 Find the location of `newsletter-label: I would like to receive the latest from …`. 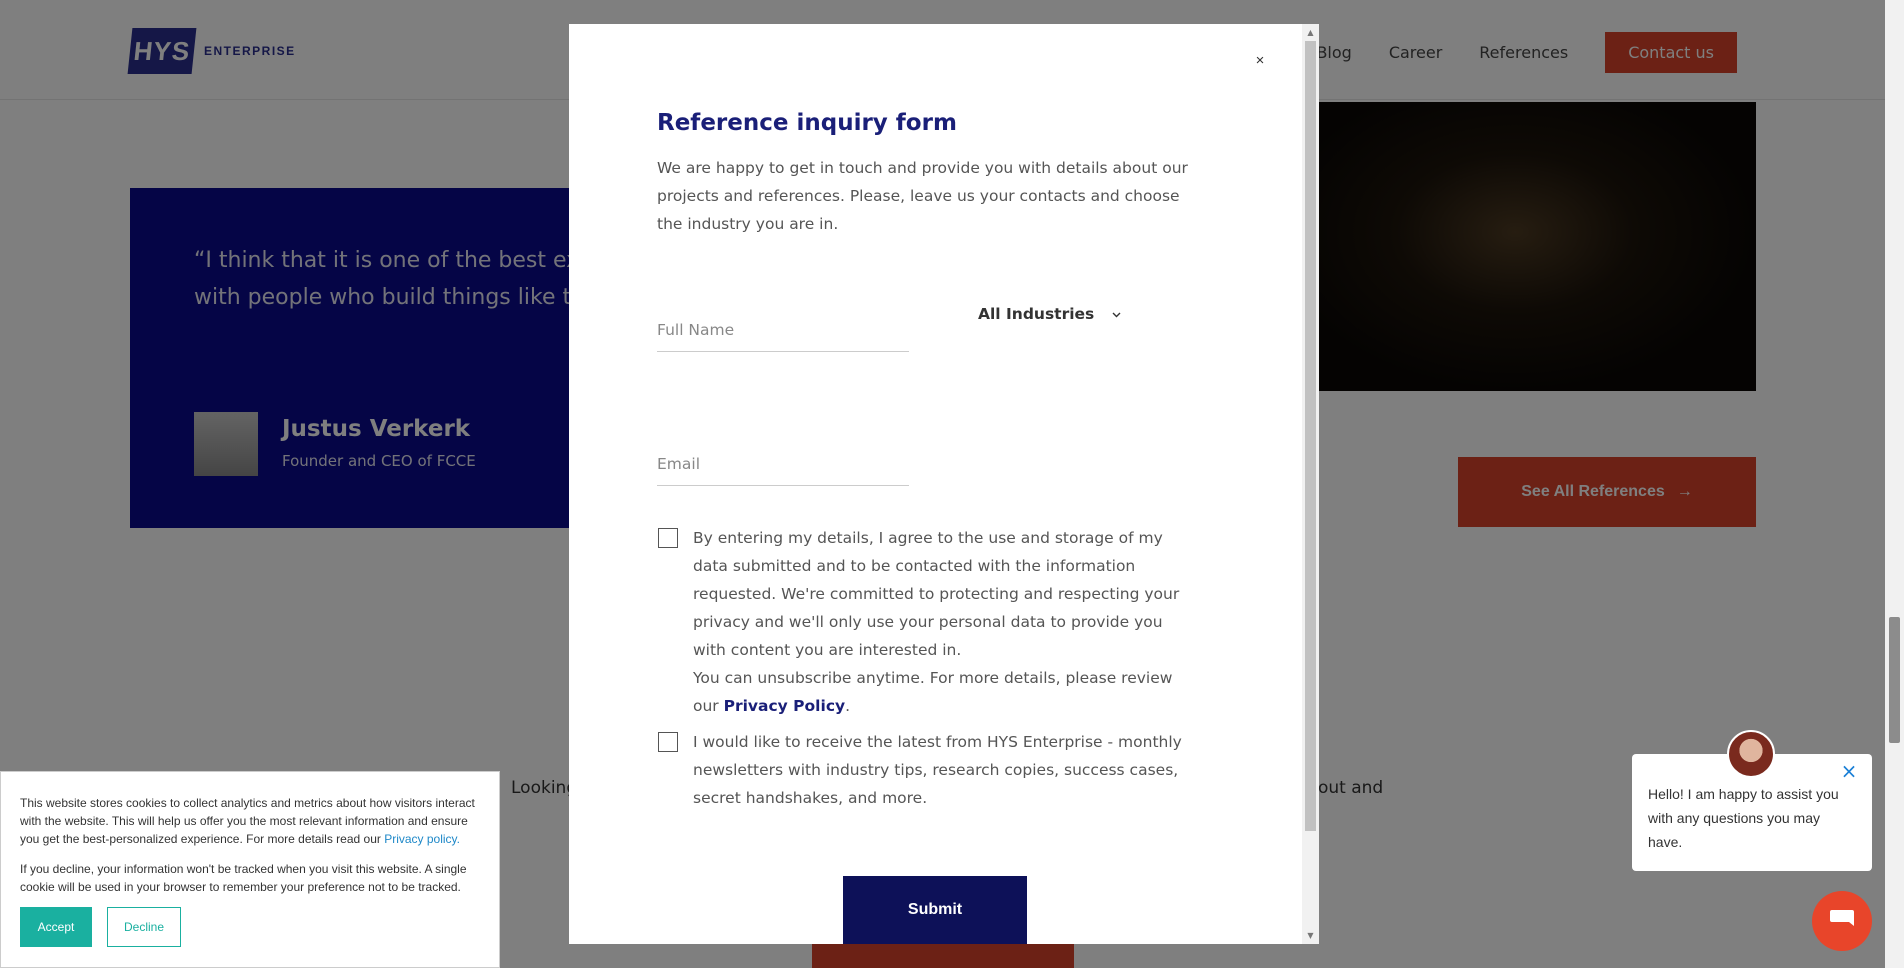

newsletter-label: I would like to receive the latest from … is located at coordinates (937, 770).